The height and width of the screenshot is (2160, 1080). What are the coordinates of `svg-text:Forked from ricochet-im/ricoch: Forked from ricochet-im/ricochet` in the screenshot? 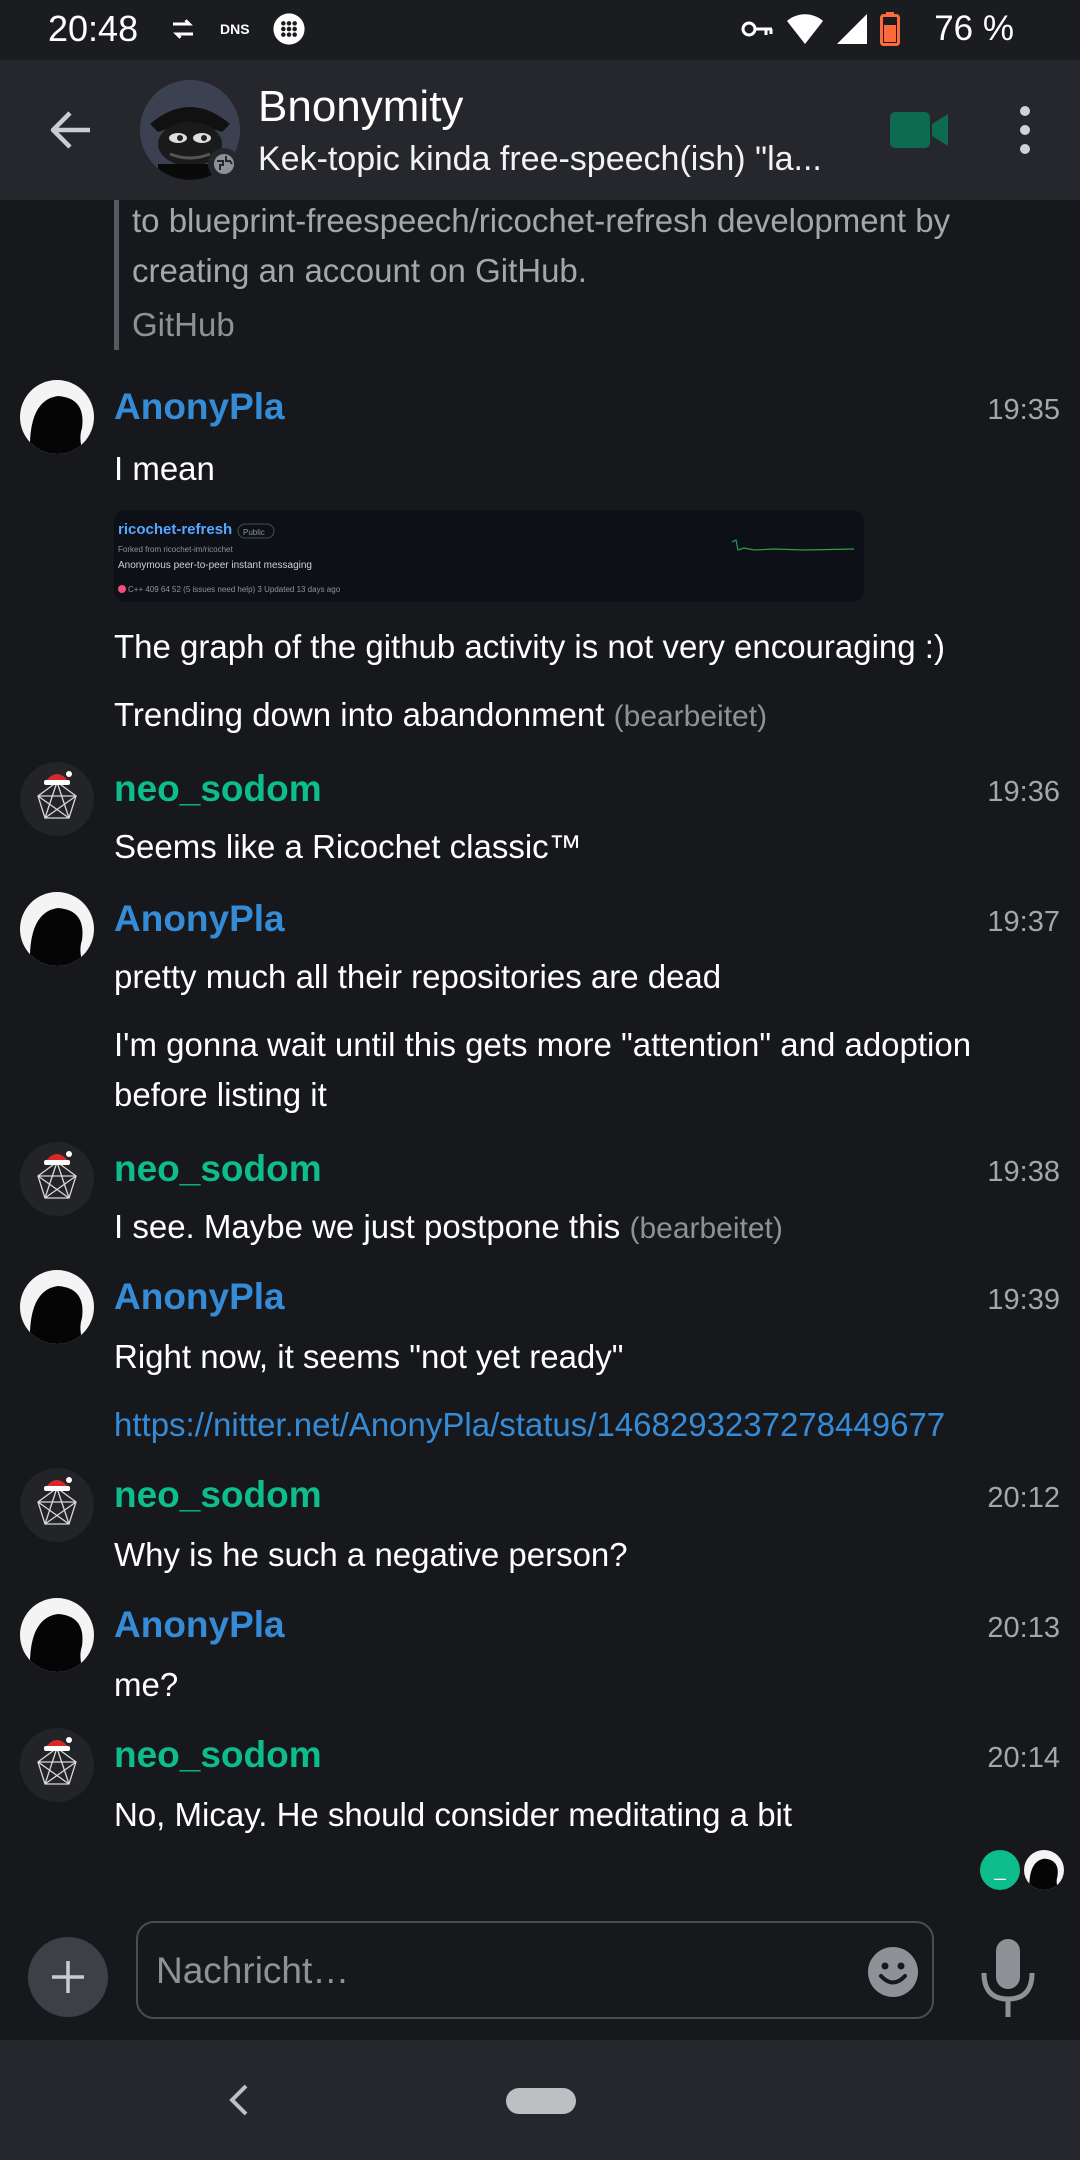 It's located at (175, 549).